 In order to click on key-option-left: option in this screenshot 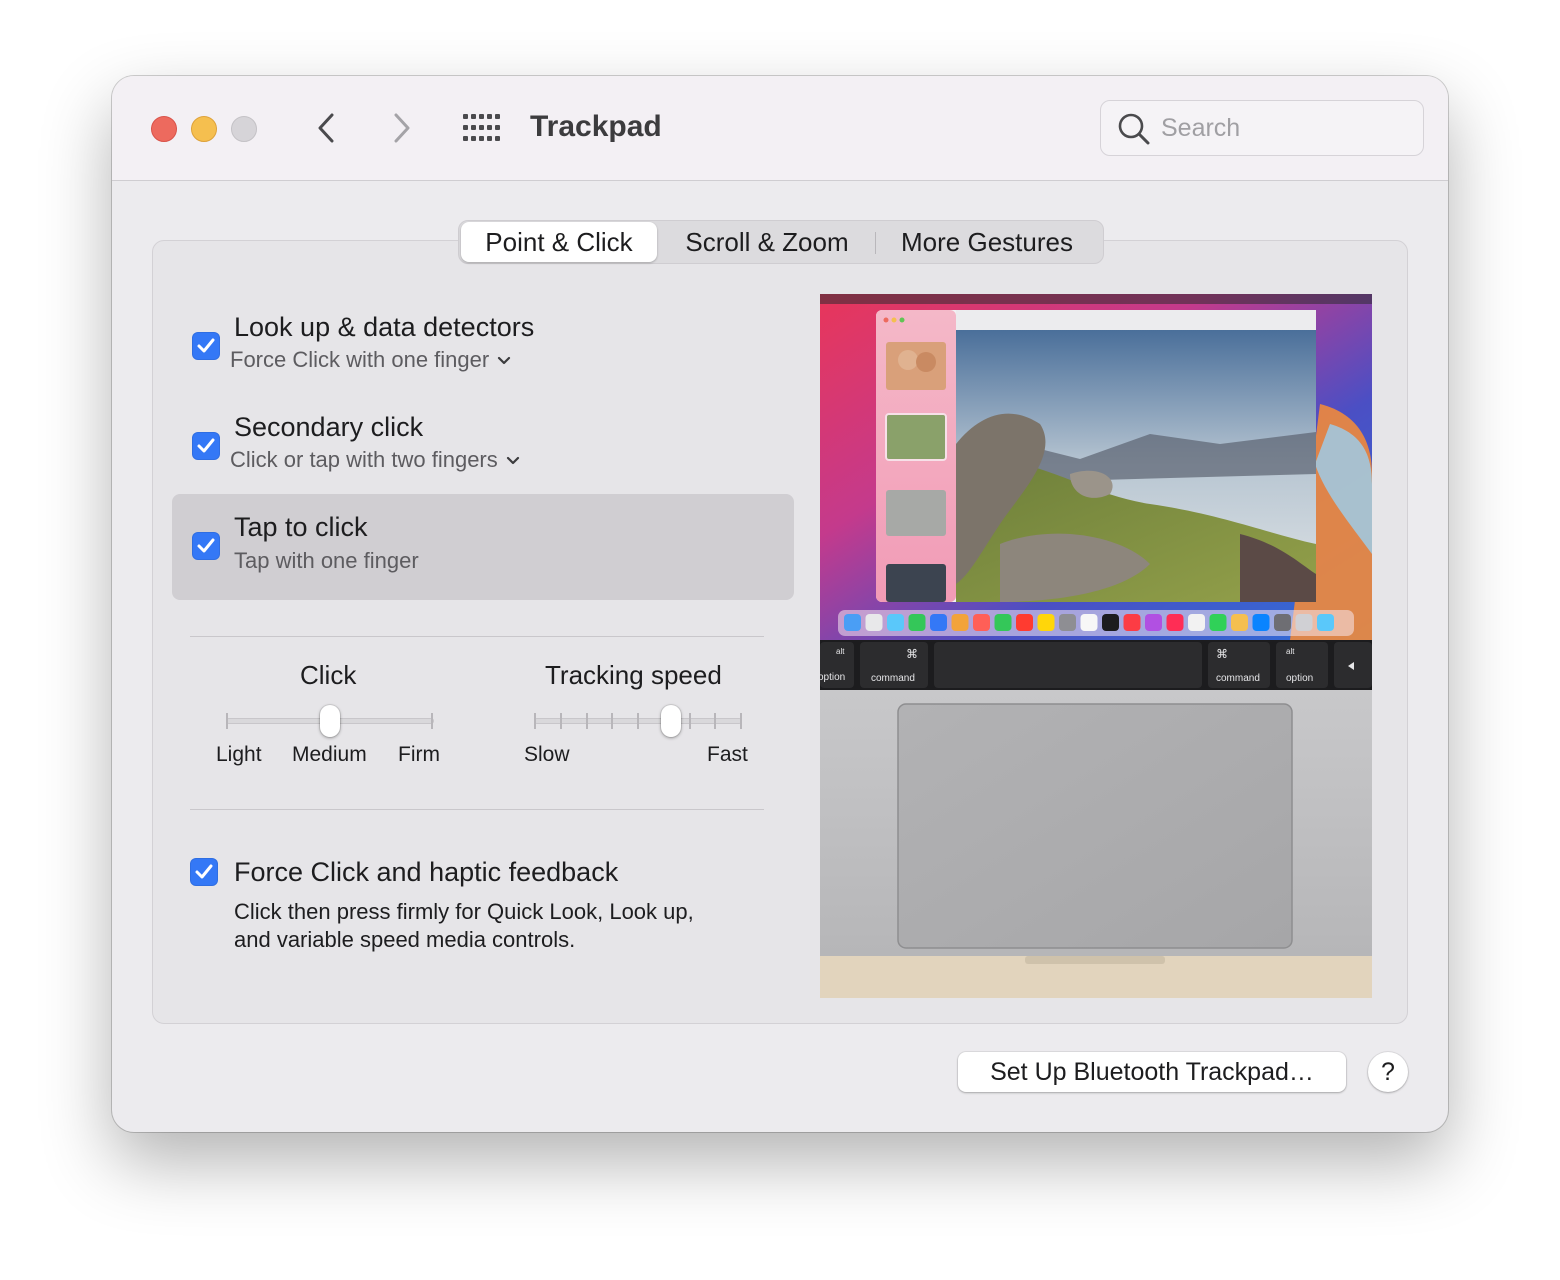, I will do `click(832, 677)`.